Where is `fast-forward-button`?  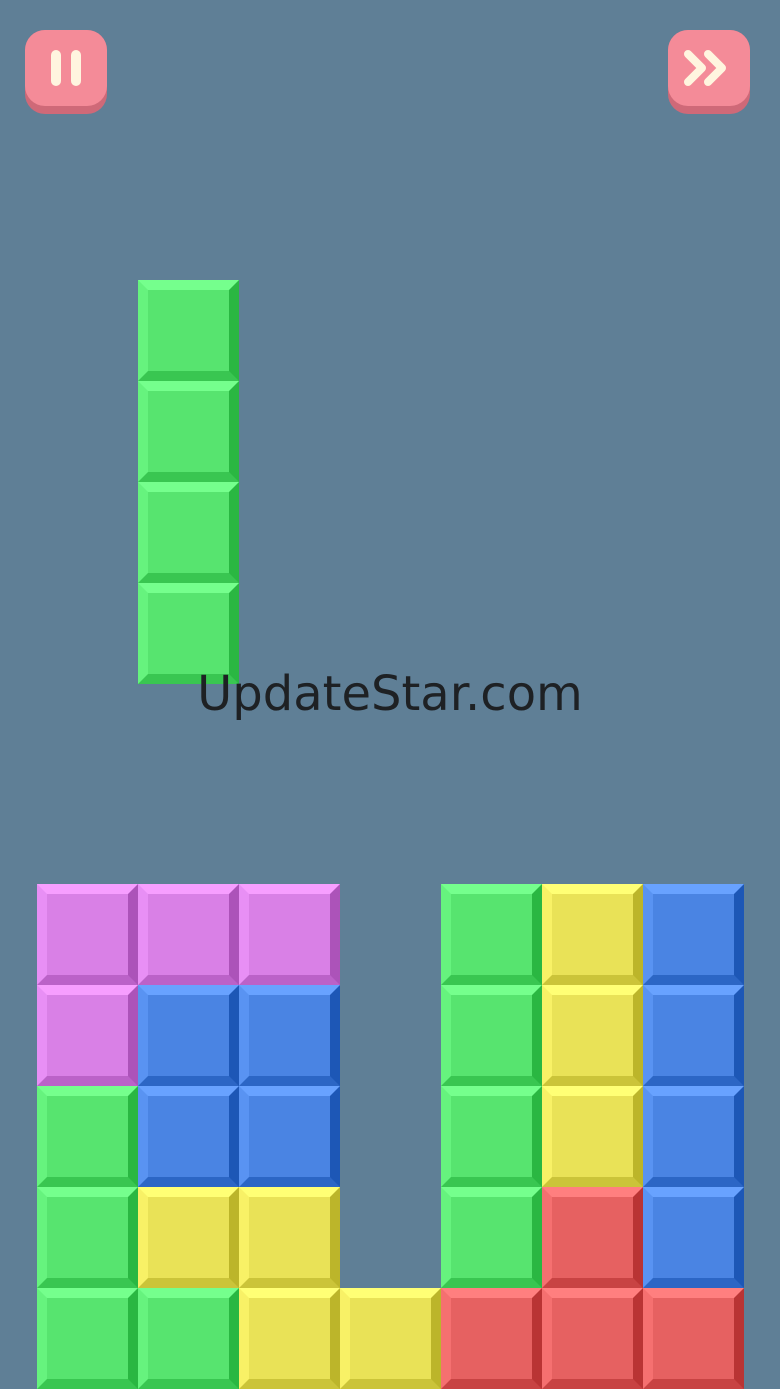
fast-forward-button is located at coordinates (709, 72).